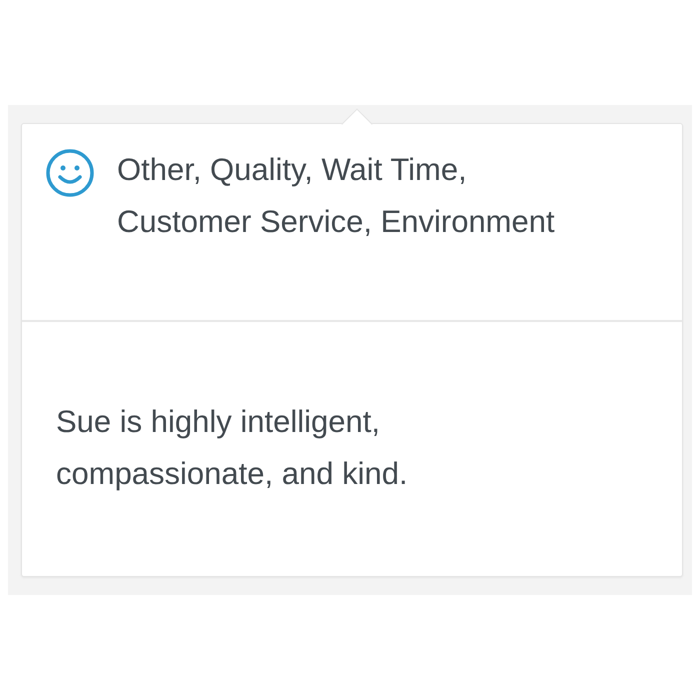  I want to click on smiley-icon, so click(70, 173).